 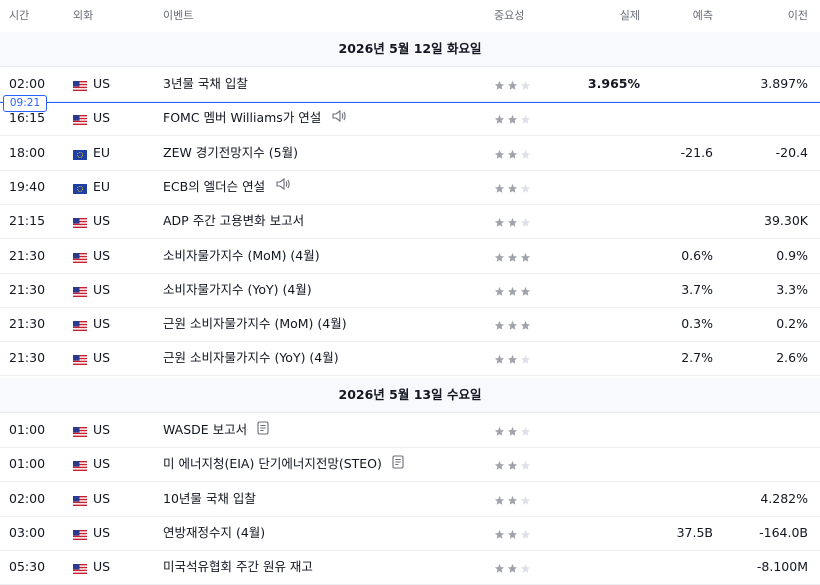 What do you see at coordinates (410, 187) in the screenshot?
I see `event-row: 19:40 EU ECB의 엘더슨 연설` at bounding box center [410, 187].